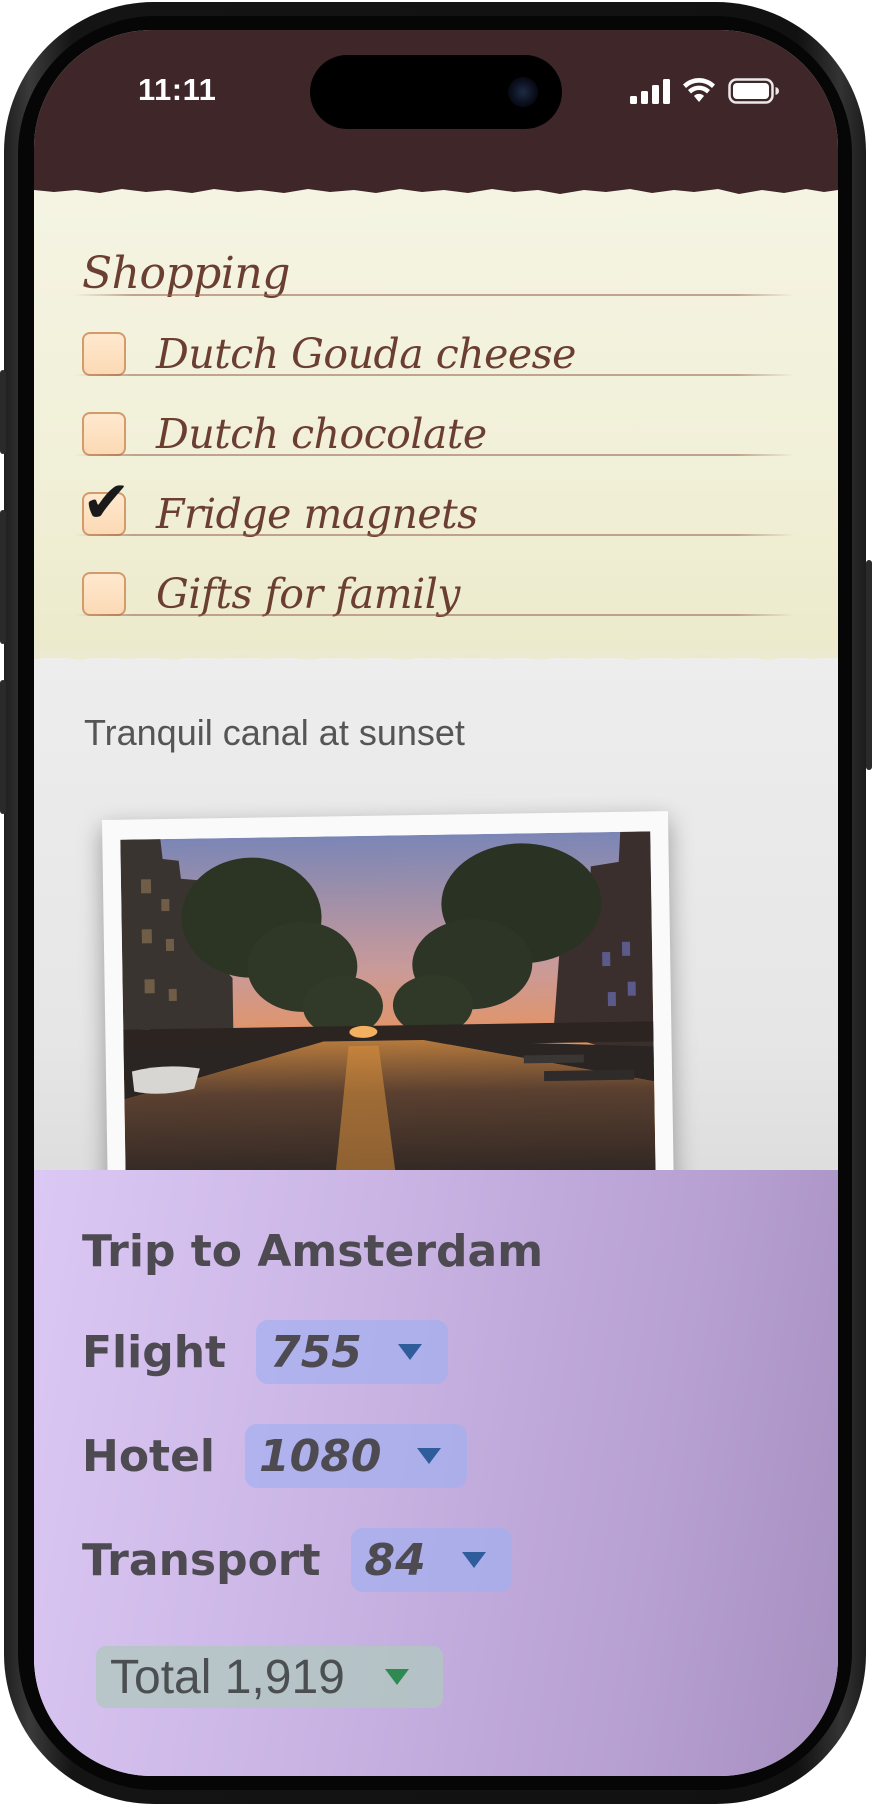 This screenshot has width=872, height=1806. Describe the element at coordinates (320, 1456) in the screenshot. I see `expense-value: 1080` at that location.